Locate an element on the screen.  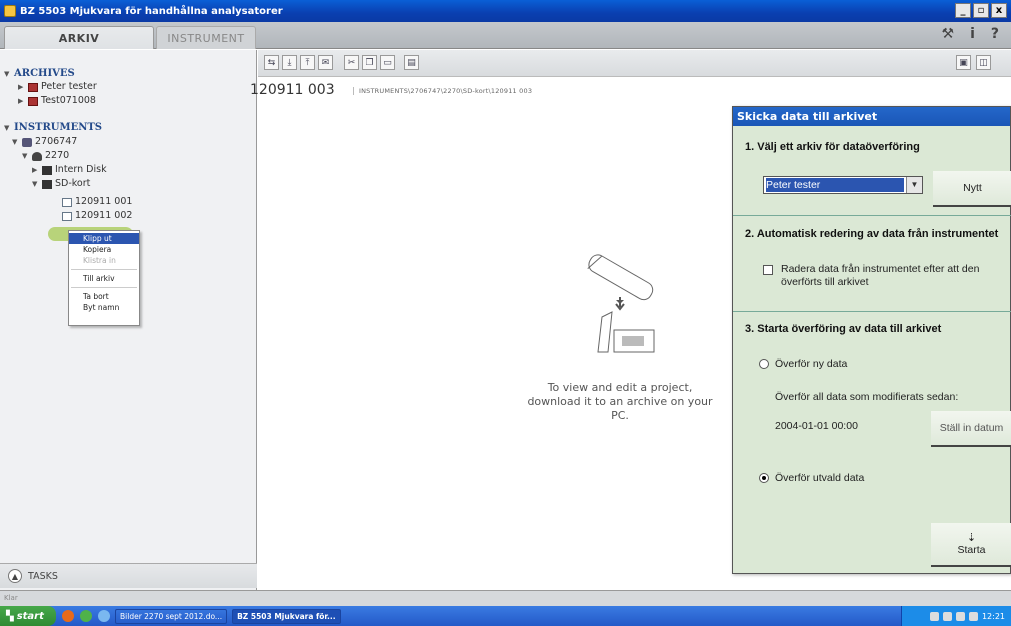
archive-select: Peter tester ▼ is located at coordinates (843, 185).